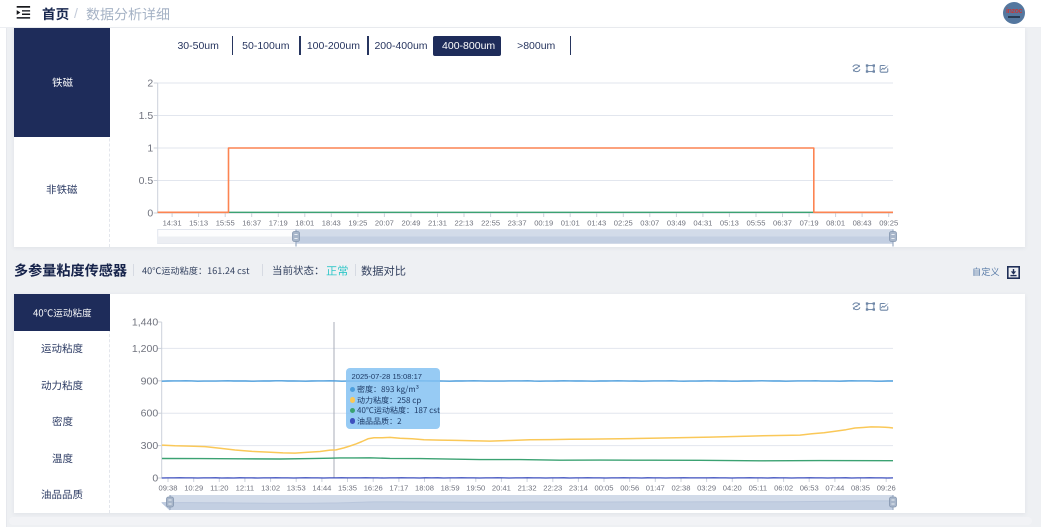 The height and width of the screenshot is (527, 1041). What do you see at coordinates (251, 223) in the screenshot?
I see `svg-text: 16:37` at bounding box center [251, 223].